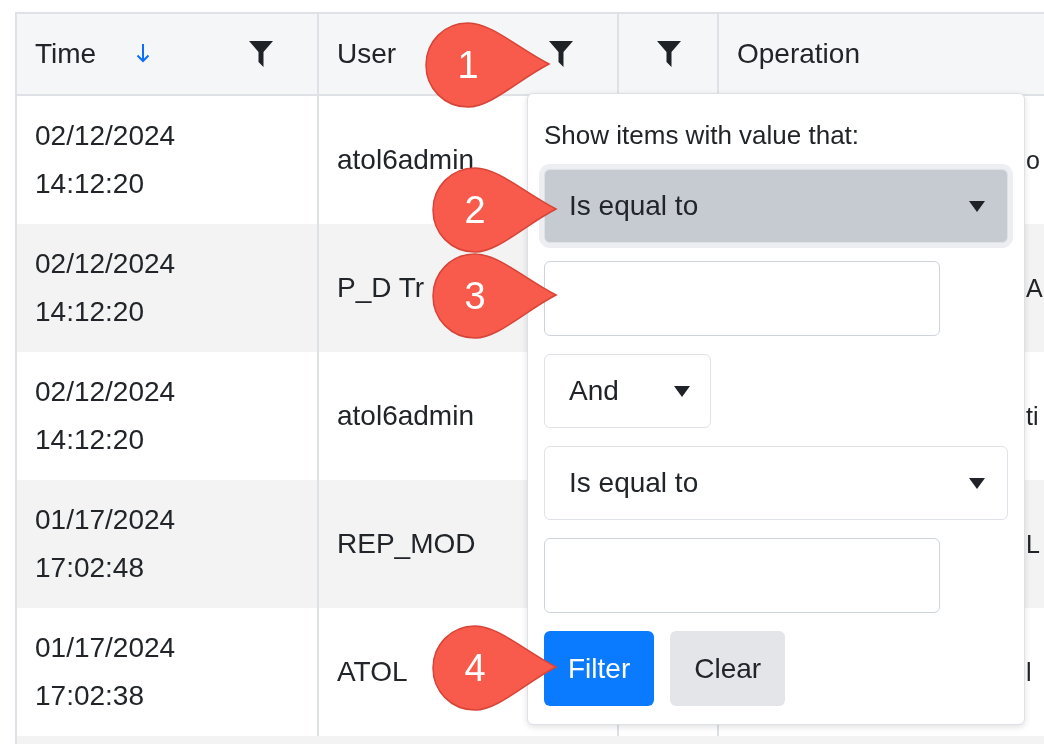 The image size is (1044, 744). I want to click on operation-text: A, so click(1034, 288).